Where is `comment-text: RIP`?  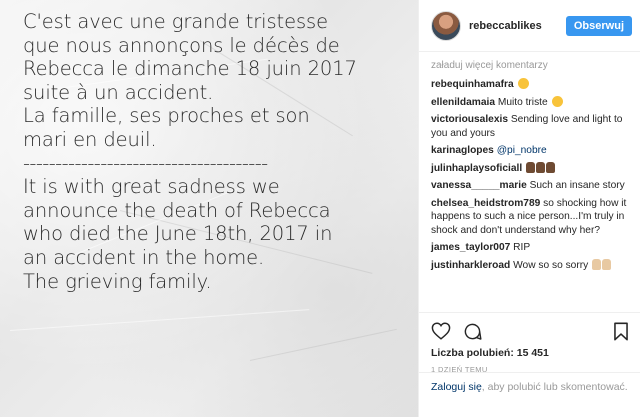 comment-text: RIP is located at coordinates (522, 247).